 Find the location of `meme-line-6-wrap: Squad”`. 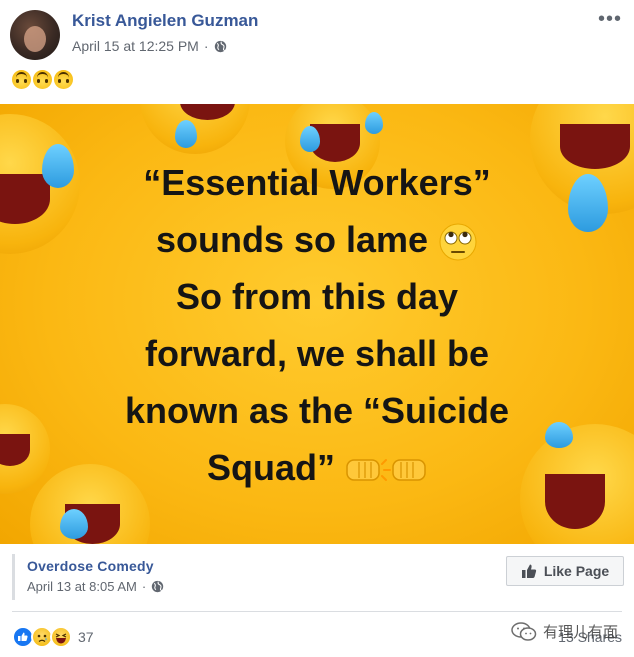

meme-line-6-wrap: Squad” is located at coordinates (317, 467).